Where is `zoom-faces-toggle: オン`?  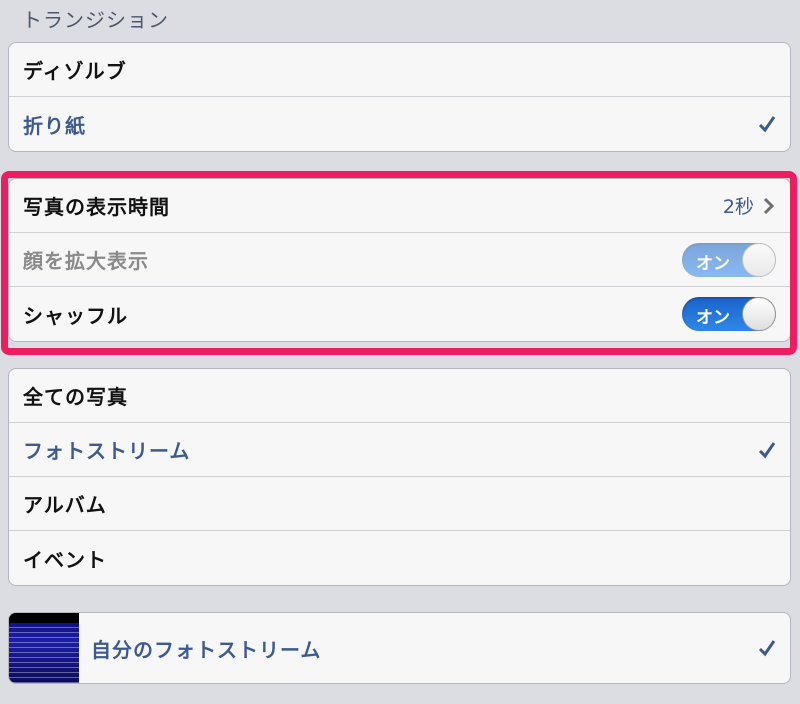 zoom-faces-toggle: オン is located at coordinates (729, 259).